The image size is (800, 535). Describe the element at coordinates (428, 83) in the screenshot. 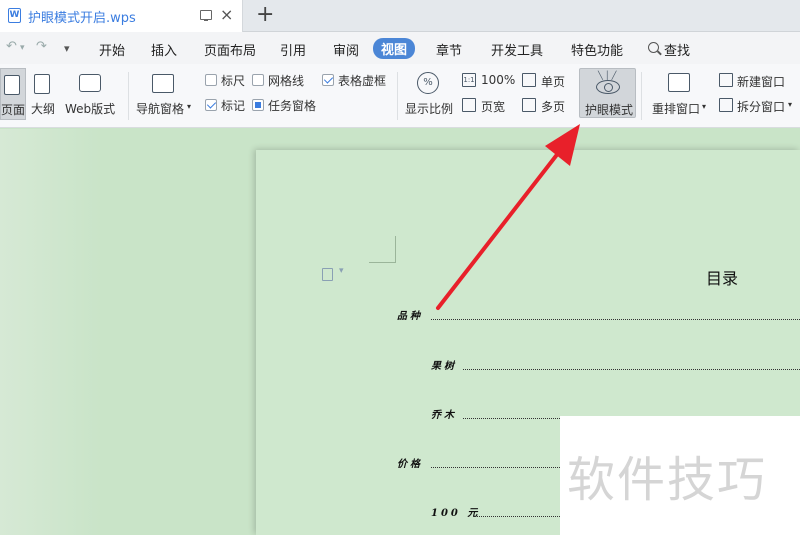

I see `zoom-ratio-icon: %` at that location.